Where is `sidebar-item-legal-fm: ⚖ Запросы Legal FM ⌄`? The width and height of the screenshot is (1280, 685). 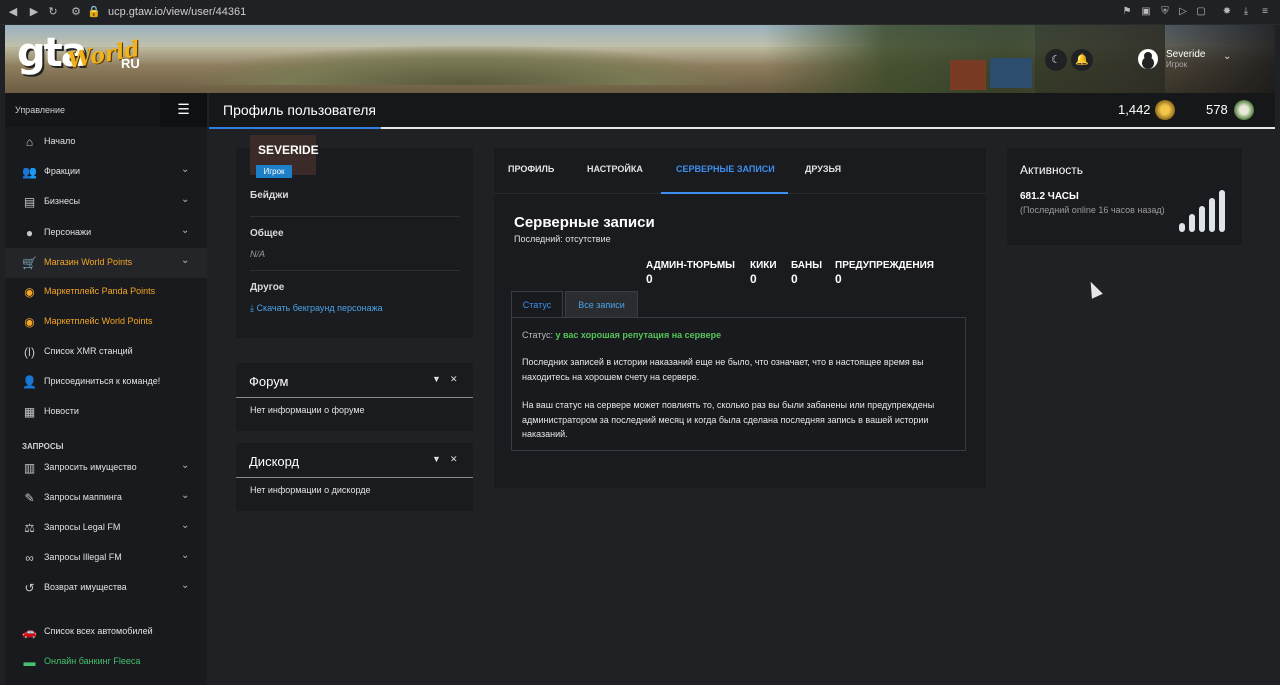 sidebar-item-legal-fm: ⚖ Запросы Legal FM ⌄ is located at coordinates (106, 528).